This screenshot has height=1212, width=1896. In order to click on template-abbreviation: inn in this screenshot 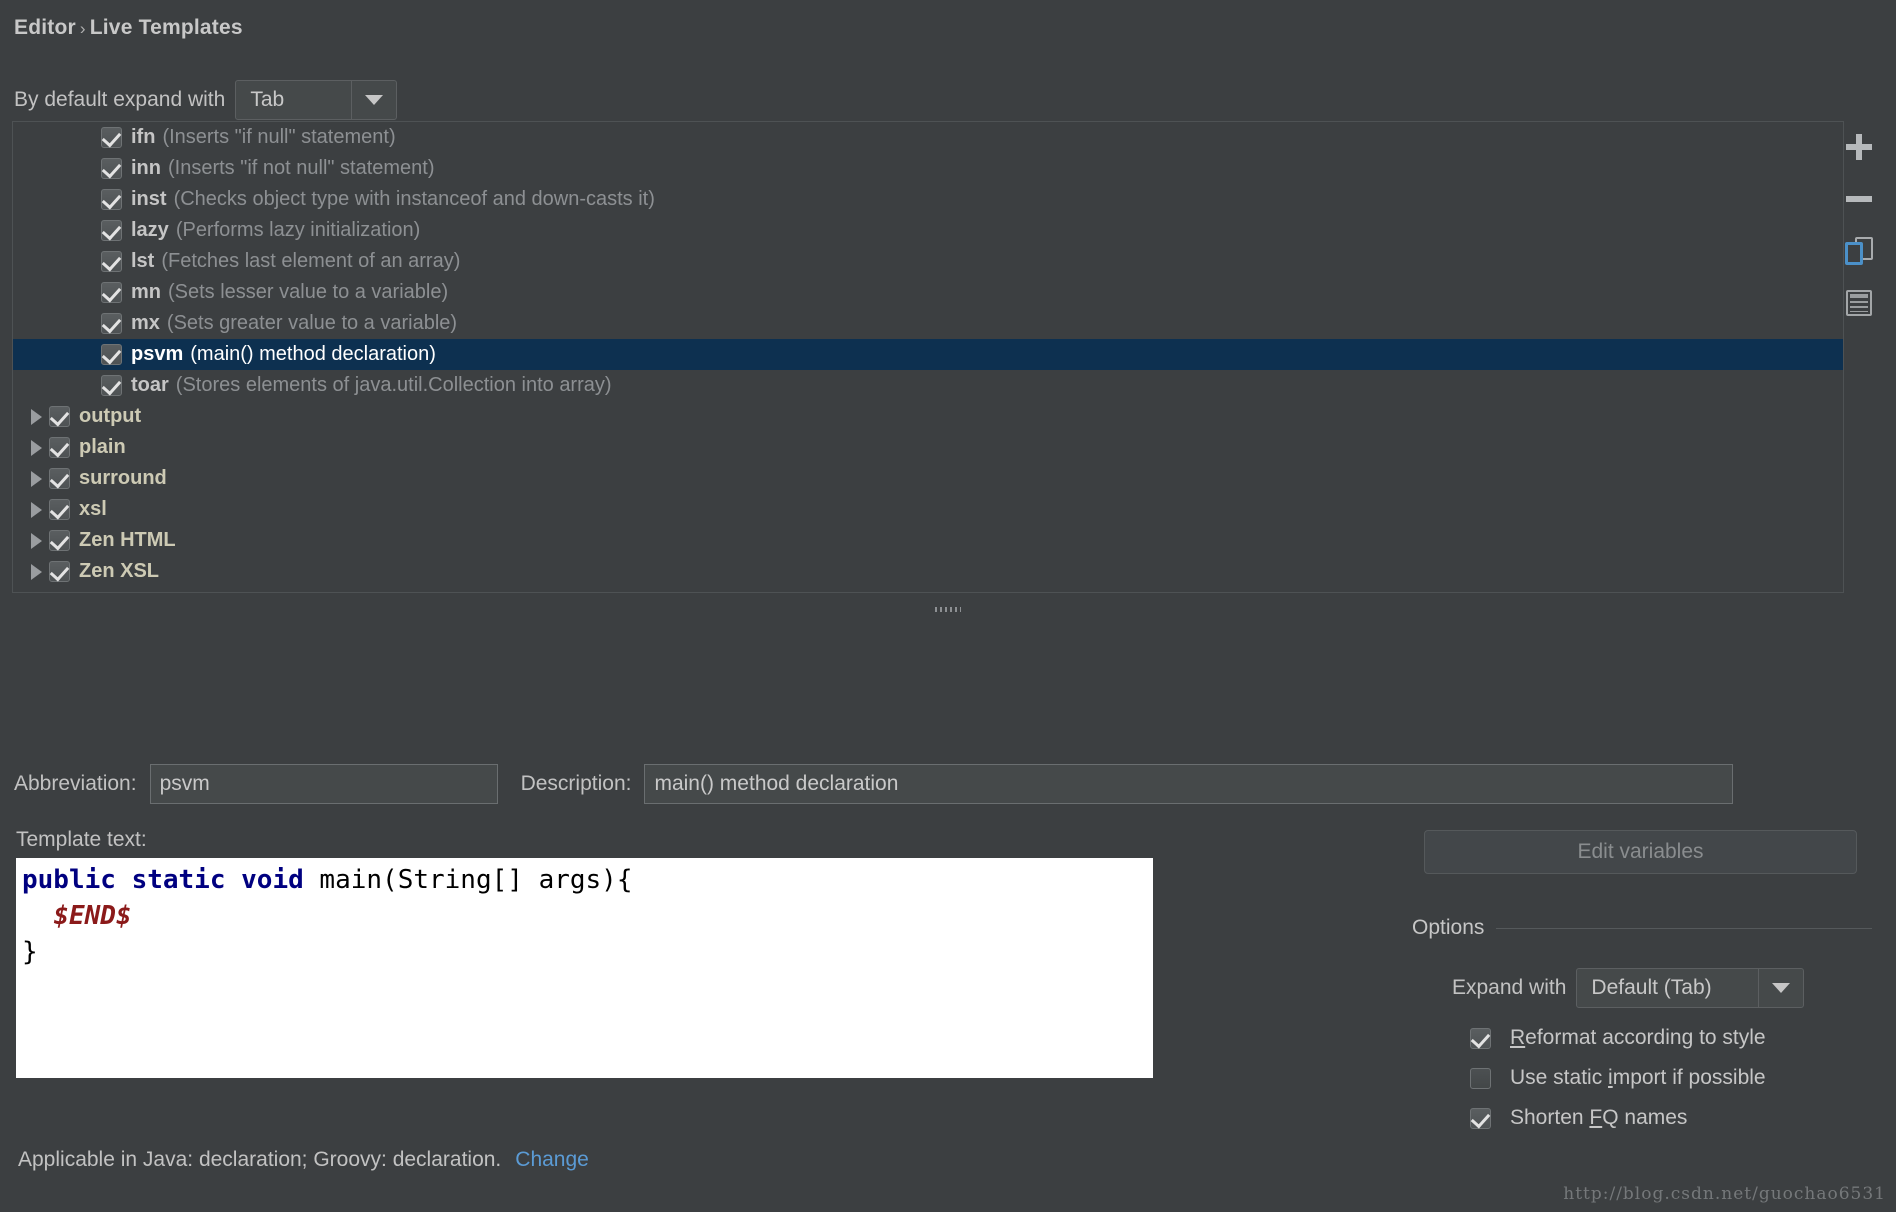, I will do `click(146, 168)`.